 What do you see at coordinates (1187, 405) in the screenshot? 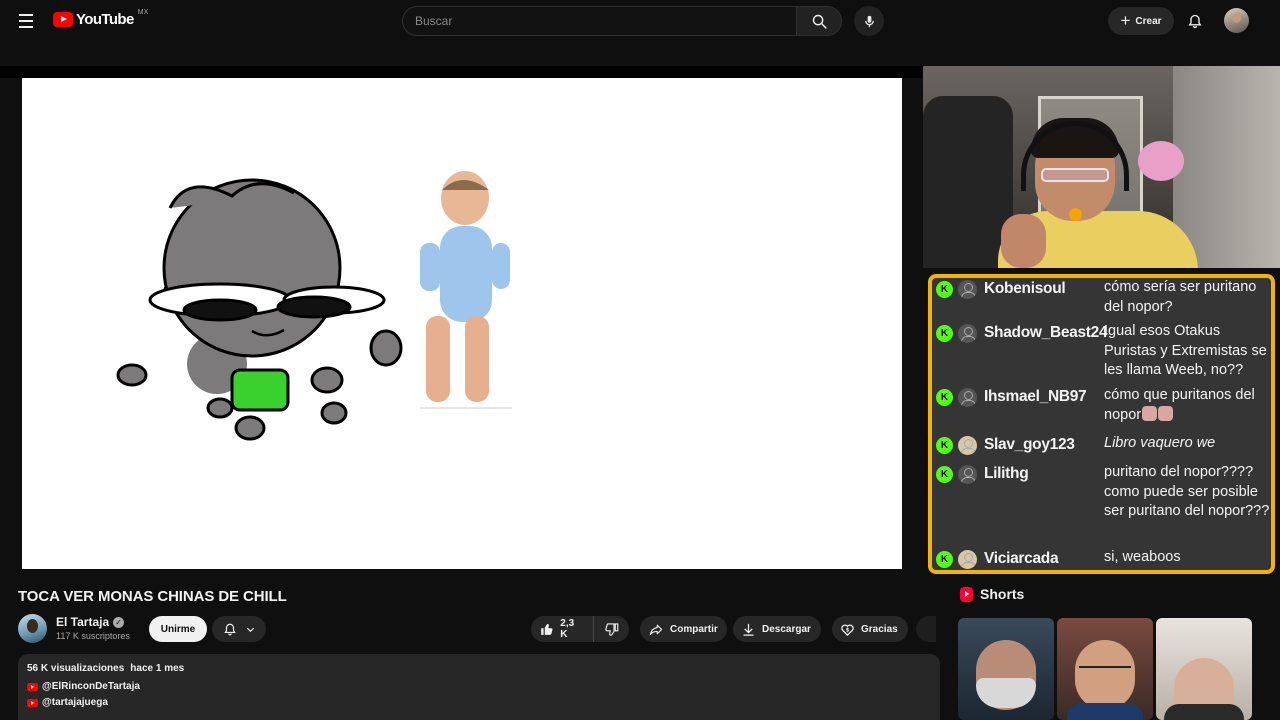
I see `chat-text-wrap: cómo que puritanos del nopor` at bounding box center [1187, 405].